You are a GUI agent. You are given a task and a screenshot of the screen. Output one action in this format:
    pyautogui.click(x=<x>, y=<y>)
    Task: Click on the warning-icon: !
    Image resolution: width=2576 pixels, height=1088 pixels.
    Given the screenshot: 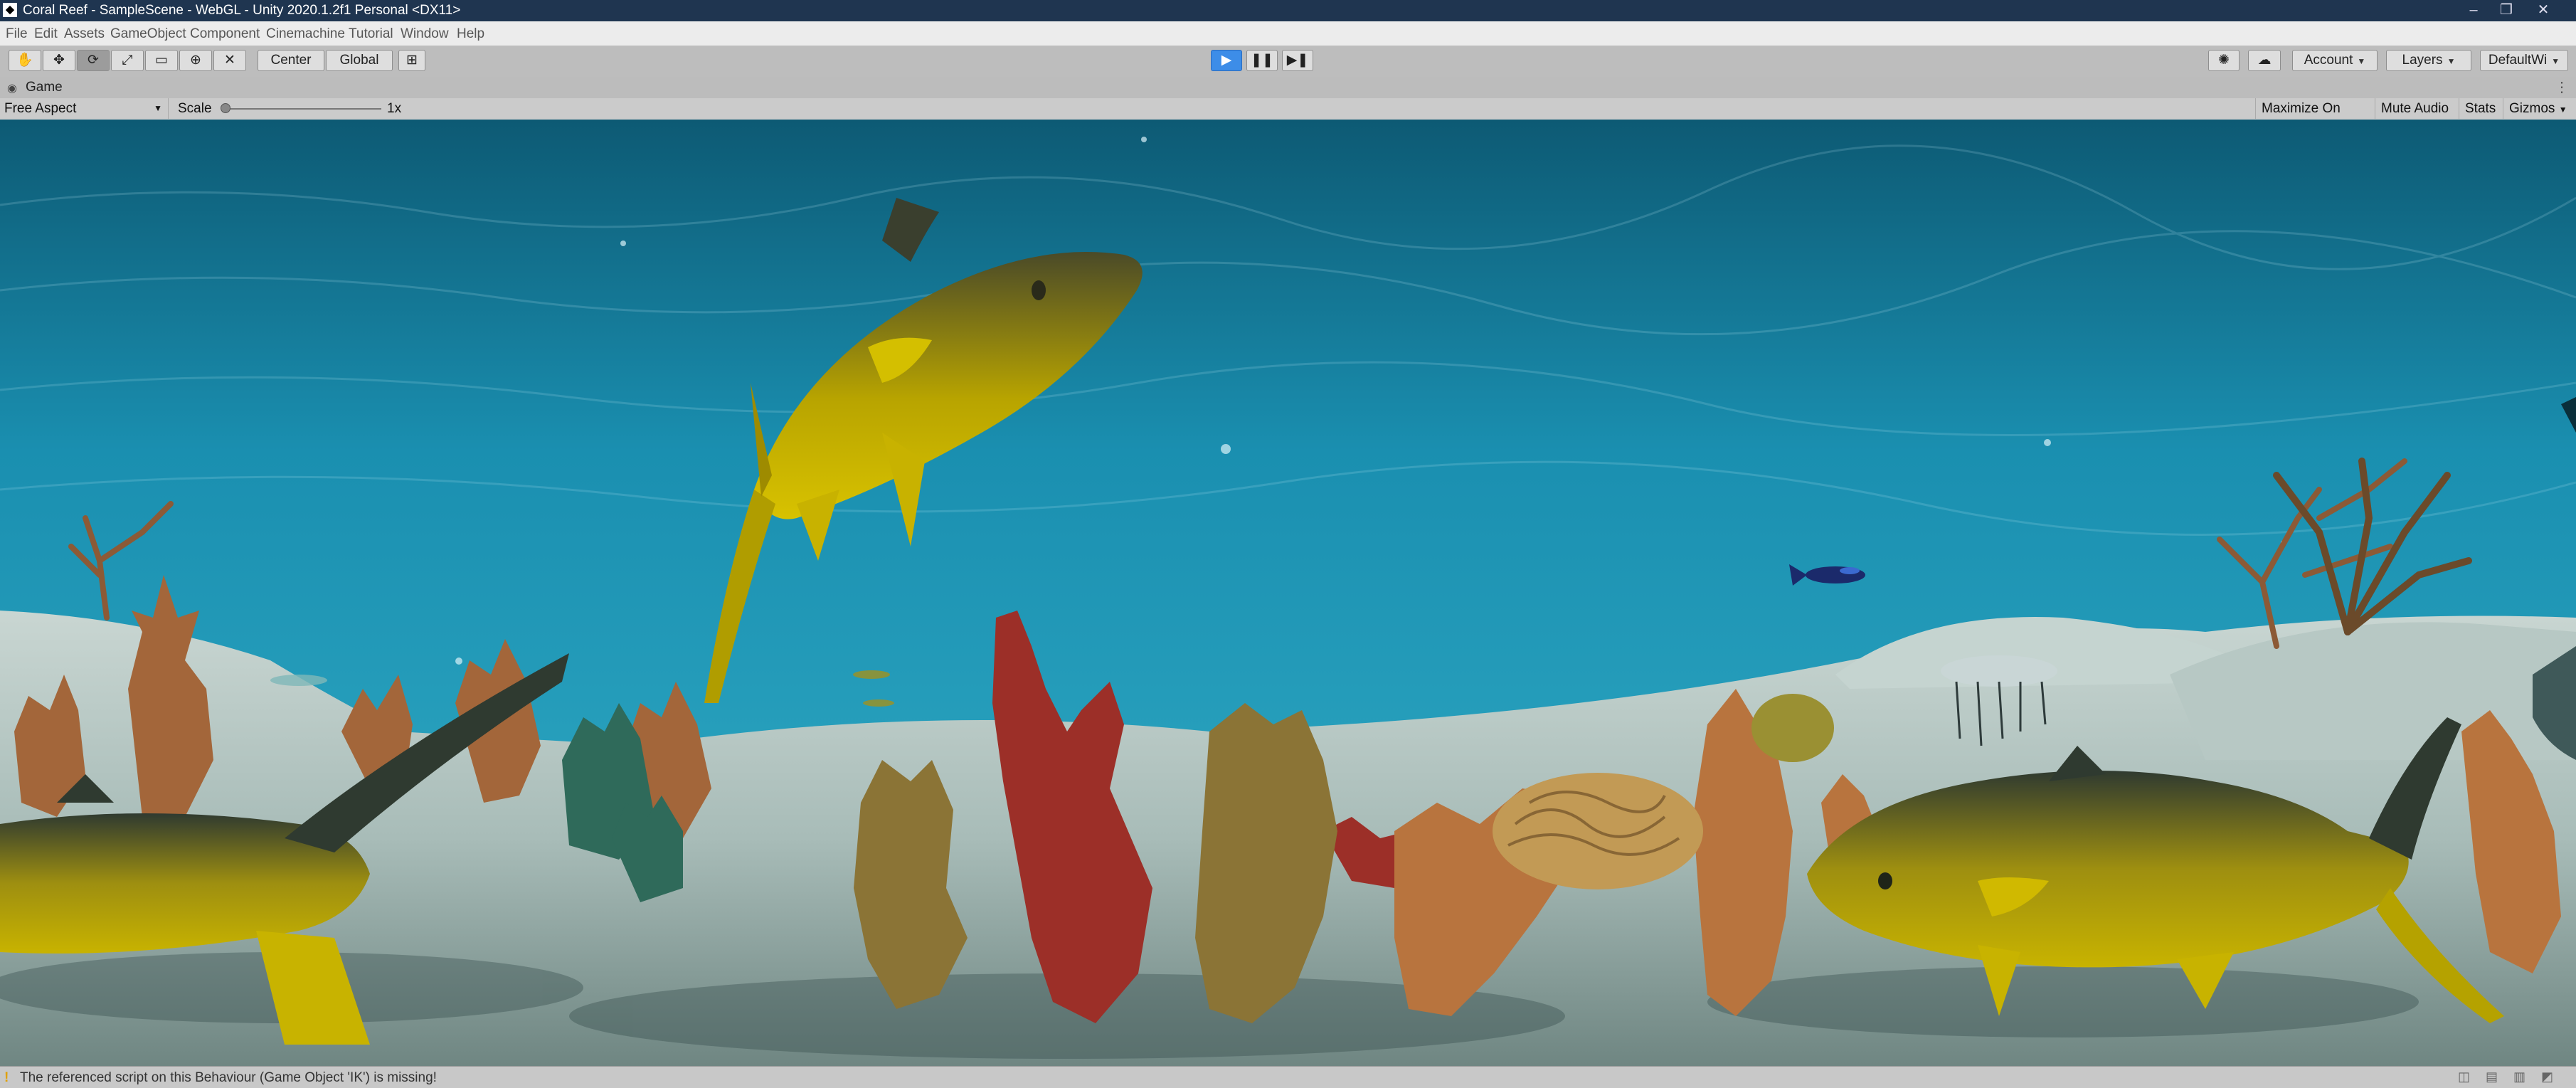 What is the action you would take?
    pyautogui.click(x=6, y=1077)
    